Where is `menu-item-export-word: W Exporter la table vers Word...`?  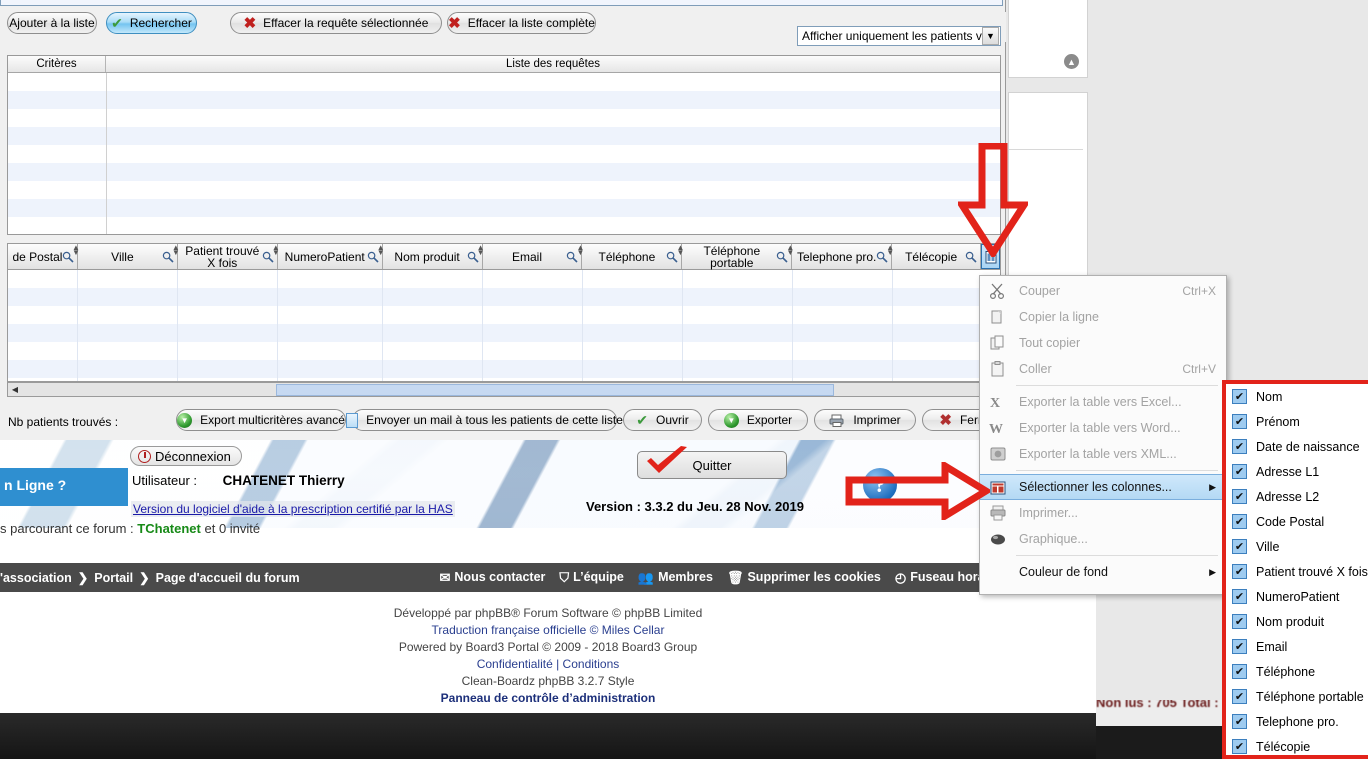
menu-item-export-word: W Exporter la table vers Word... is located at coordinates (1103, 428).